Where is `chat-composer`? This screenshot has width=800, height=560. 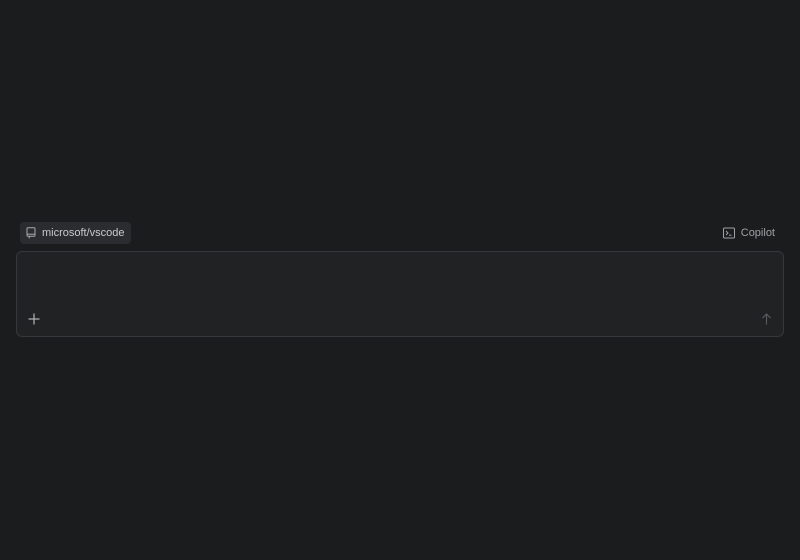 chat-composer is located at coordinates (400, 294).